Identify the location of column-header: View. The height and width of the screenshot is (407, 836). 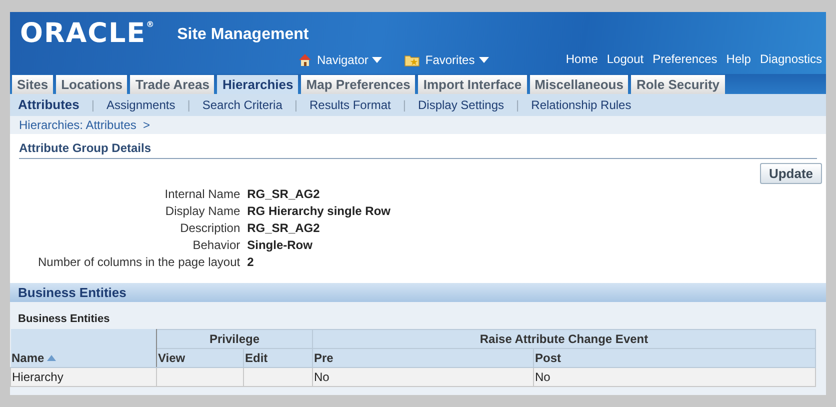
(200, 357).